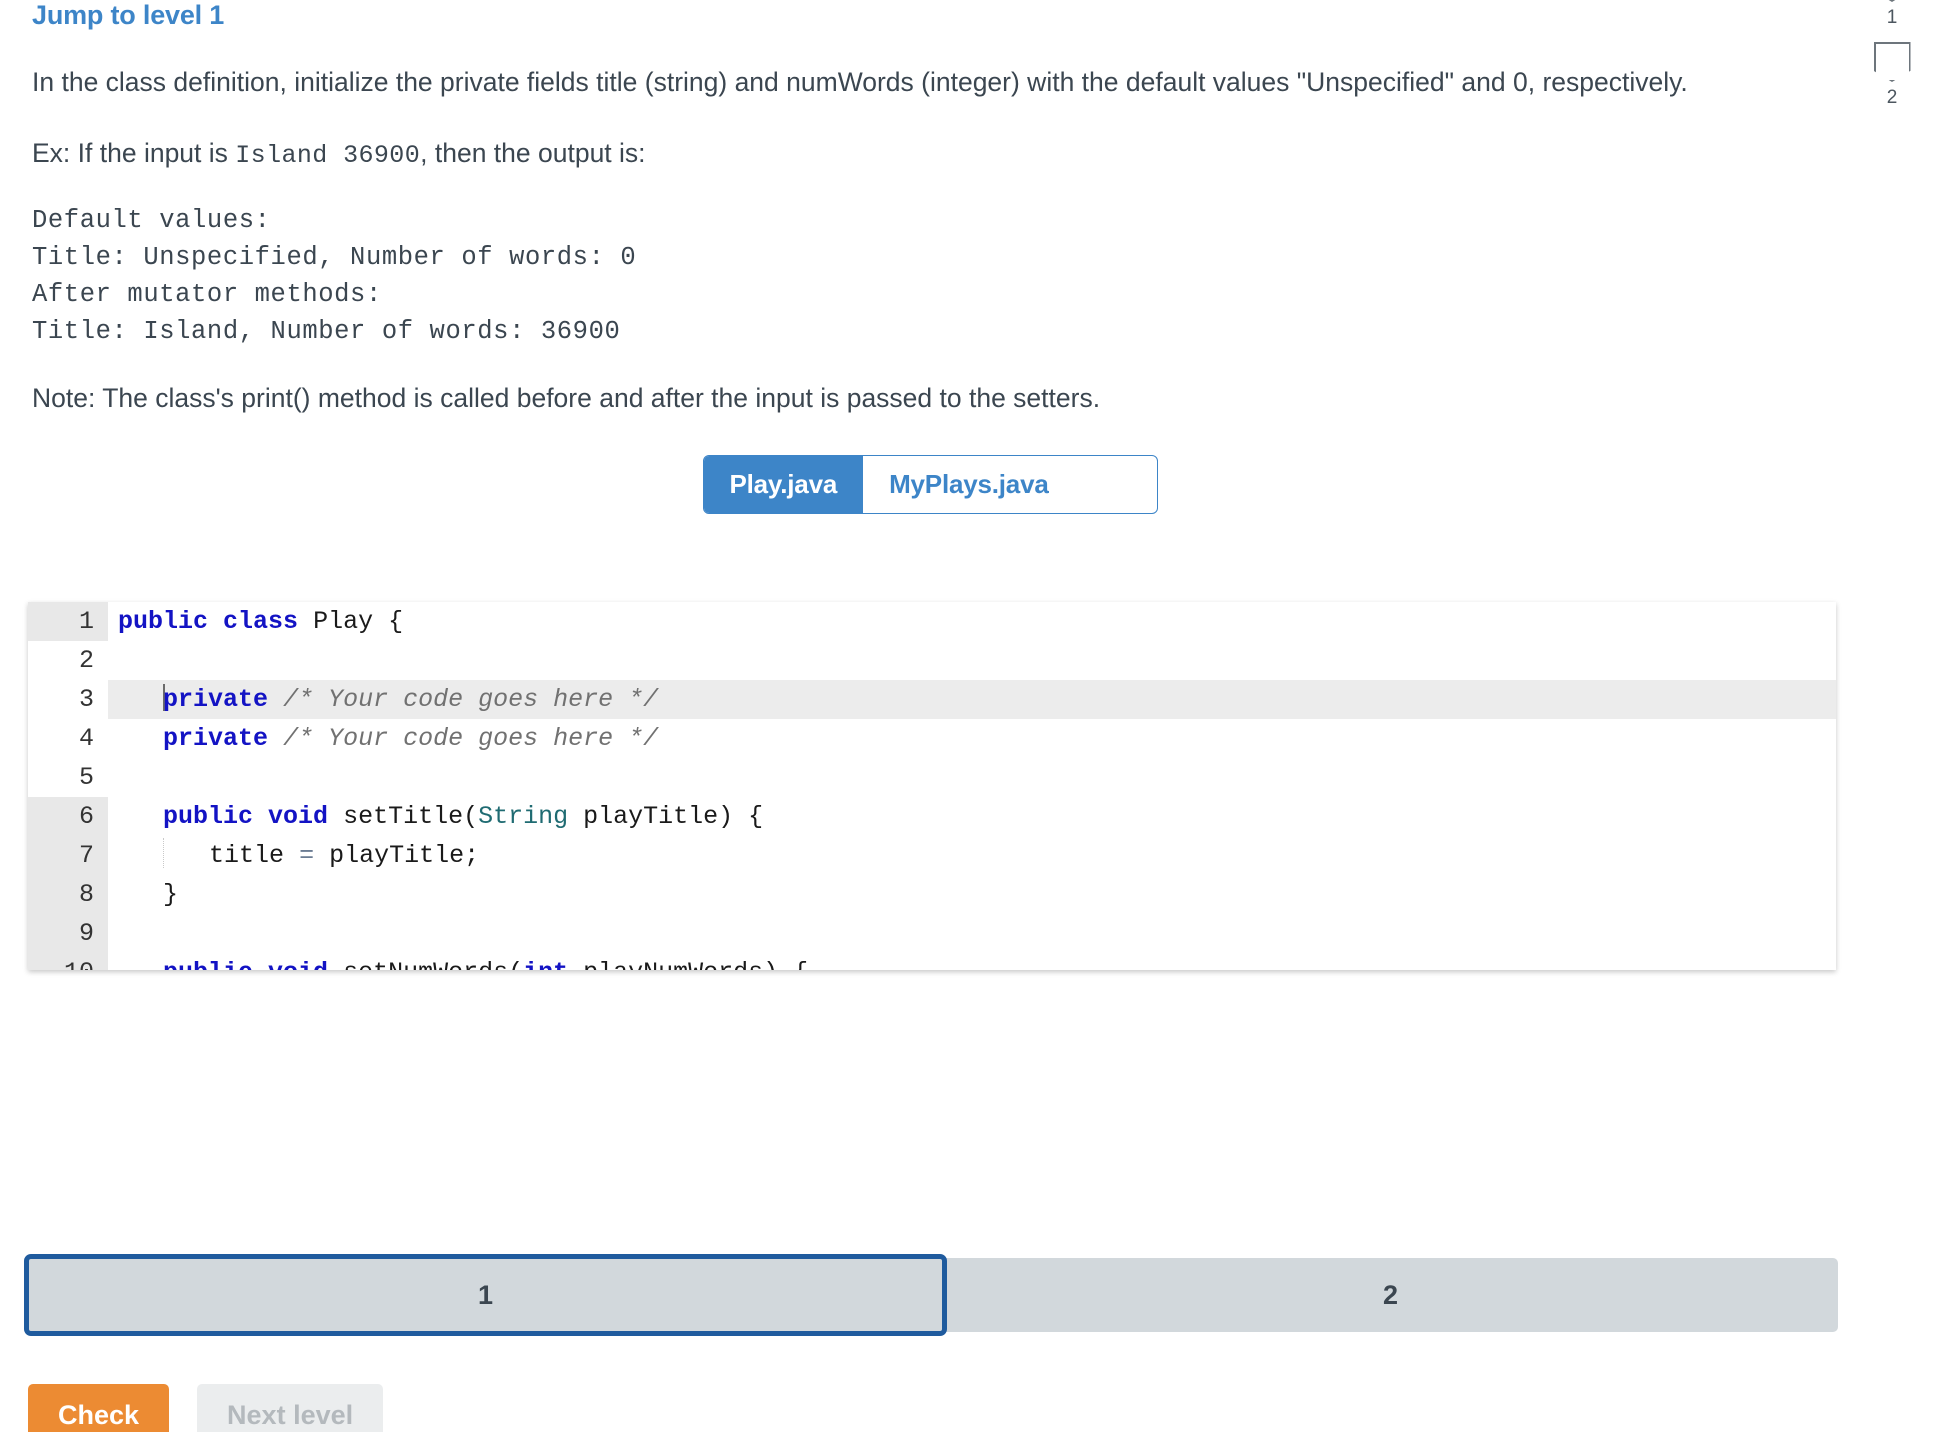  Describe the element at coordinates (68, 855) in the screenshot. I see `line-number: 7` at that location.